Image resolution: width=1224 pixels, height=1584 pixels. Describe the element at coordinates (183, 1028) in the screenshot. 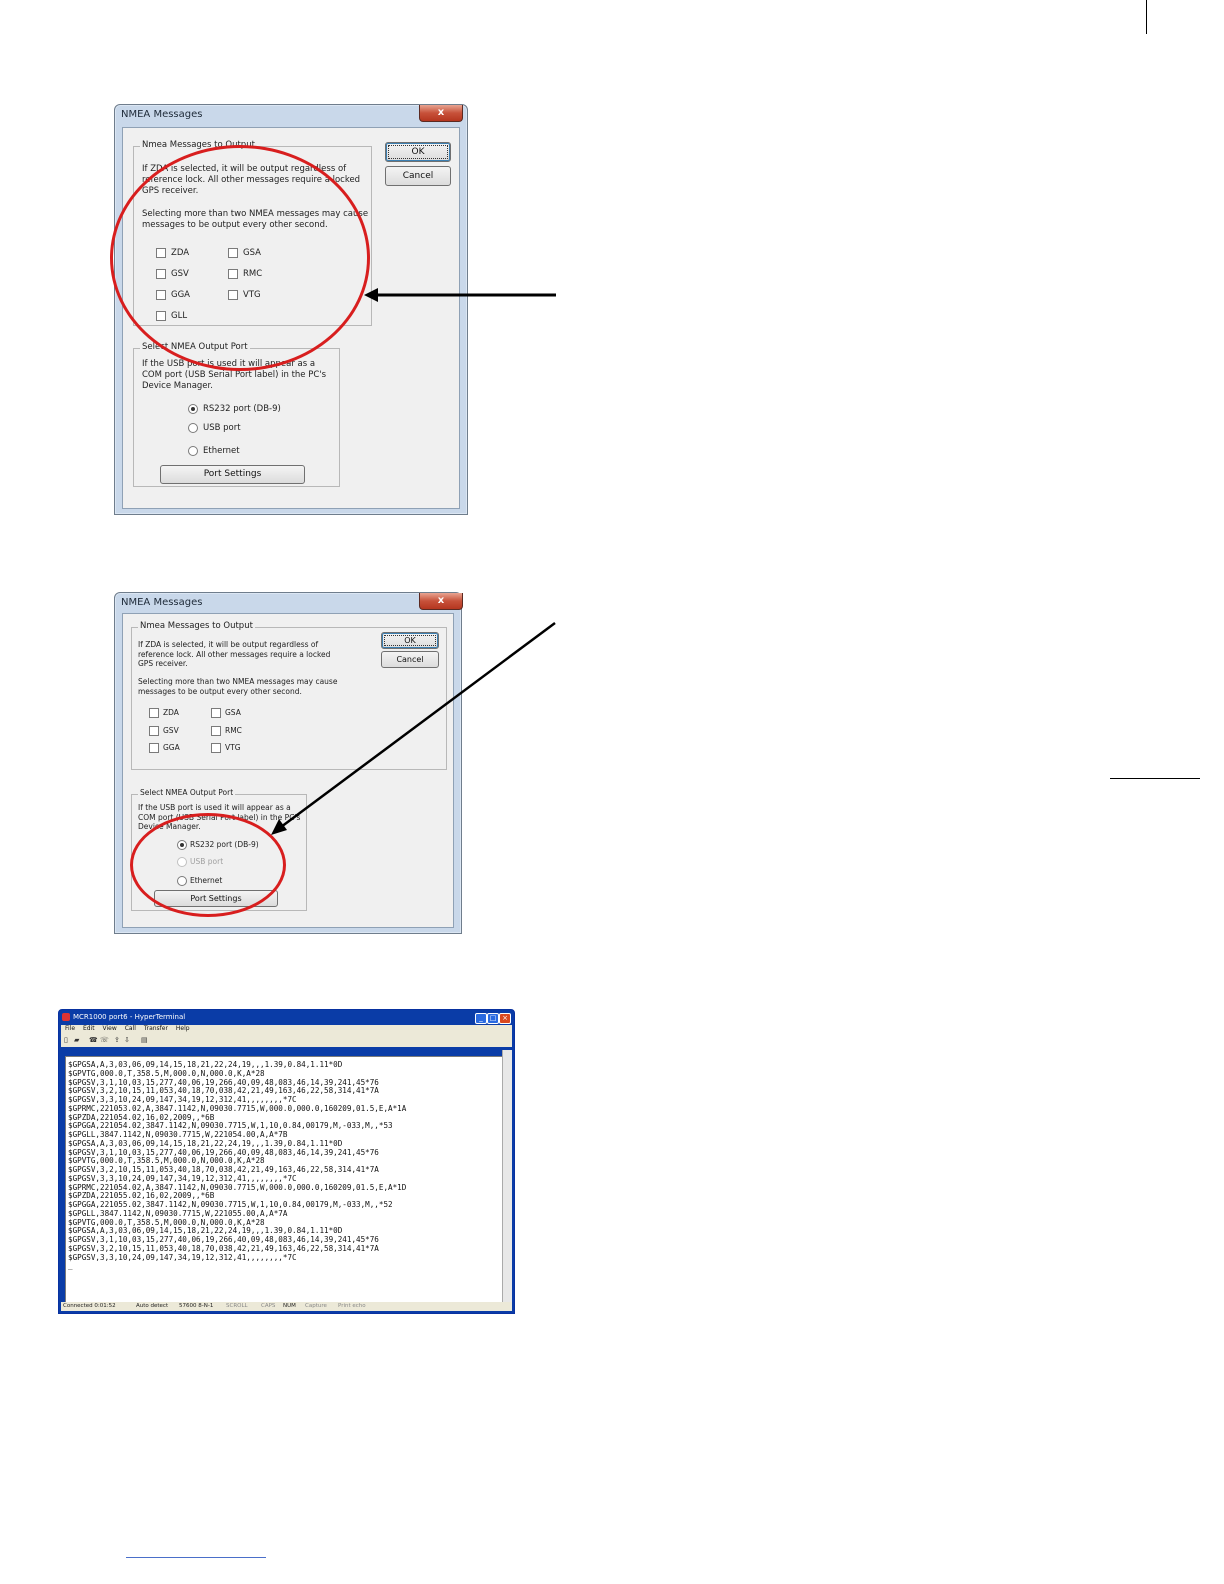

I see `menu-help: Help` at that location.